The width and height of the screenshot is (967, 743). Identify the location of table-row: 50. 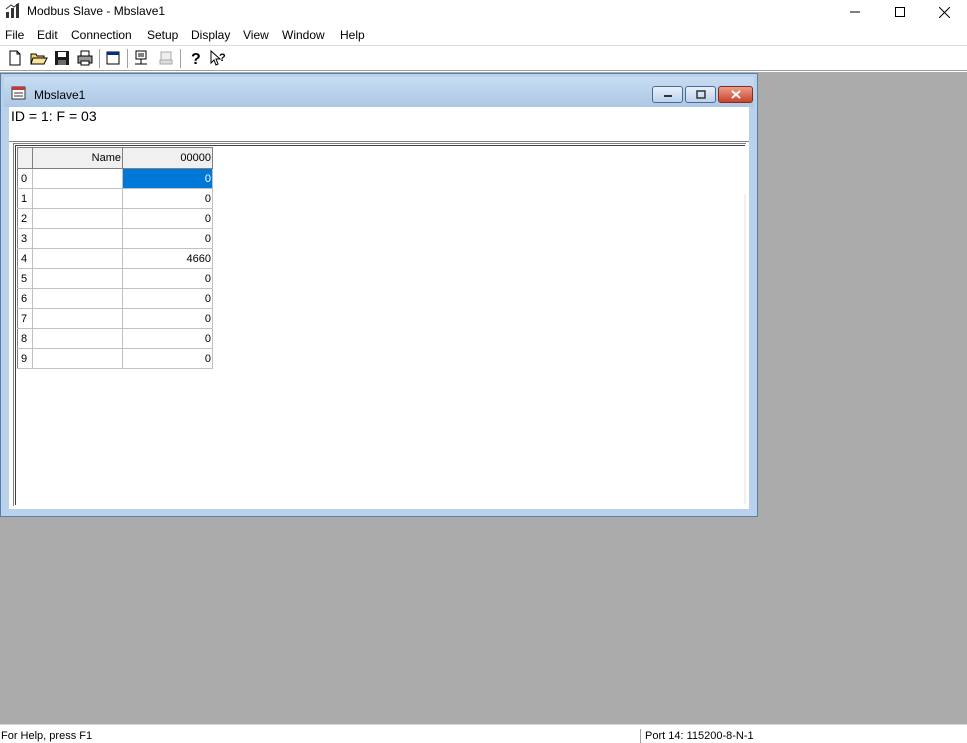
(115, 278).